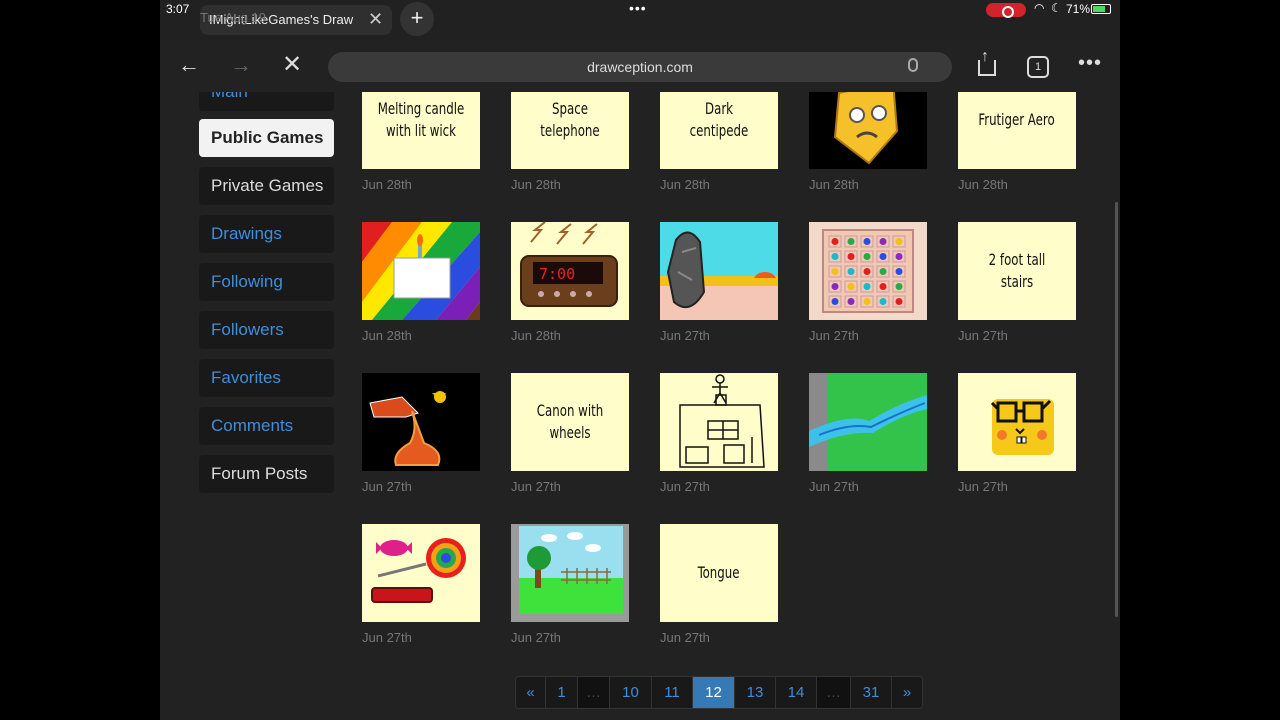 This screenshot has width=1280, height=720. I want to click on game-card: Space telephone Jun 28th, so click(570, 142).